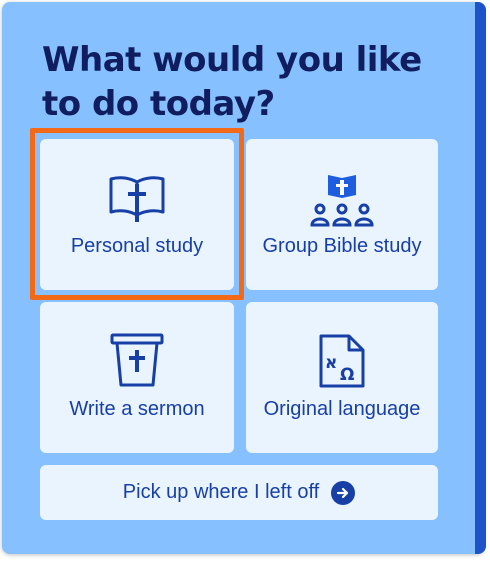 The image size is (490, 561). I want to click on panel-edge, so click(480, 278).